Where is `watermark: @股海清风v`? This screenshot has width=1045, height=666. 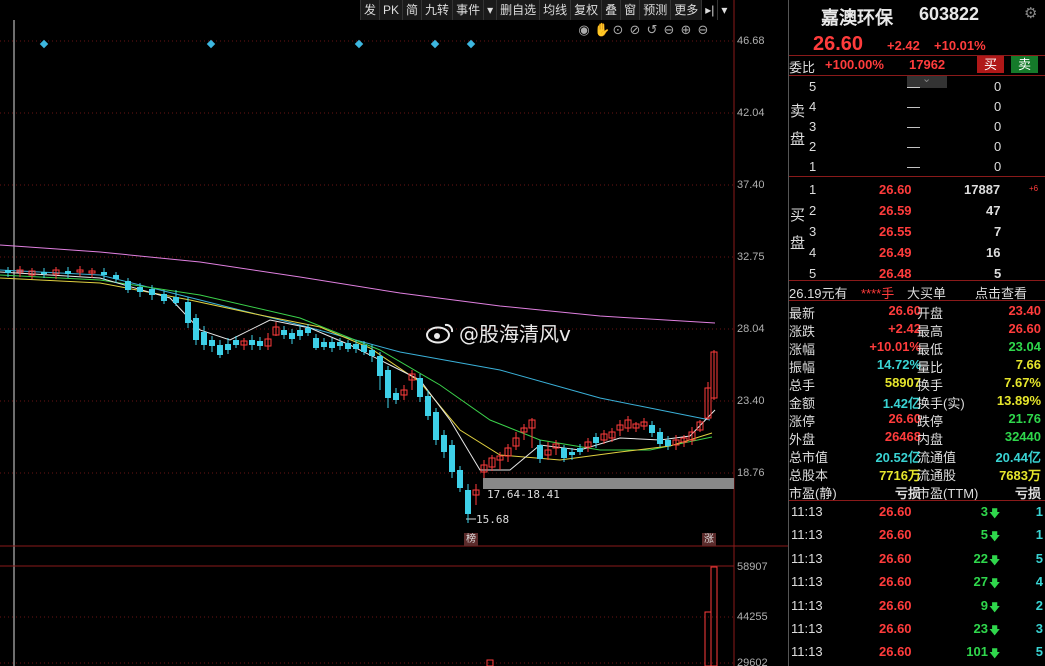 watermark: @股海清风v is located at coordinates (498, 332).